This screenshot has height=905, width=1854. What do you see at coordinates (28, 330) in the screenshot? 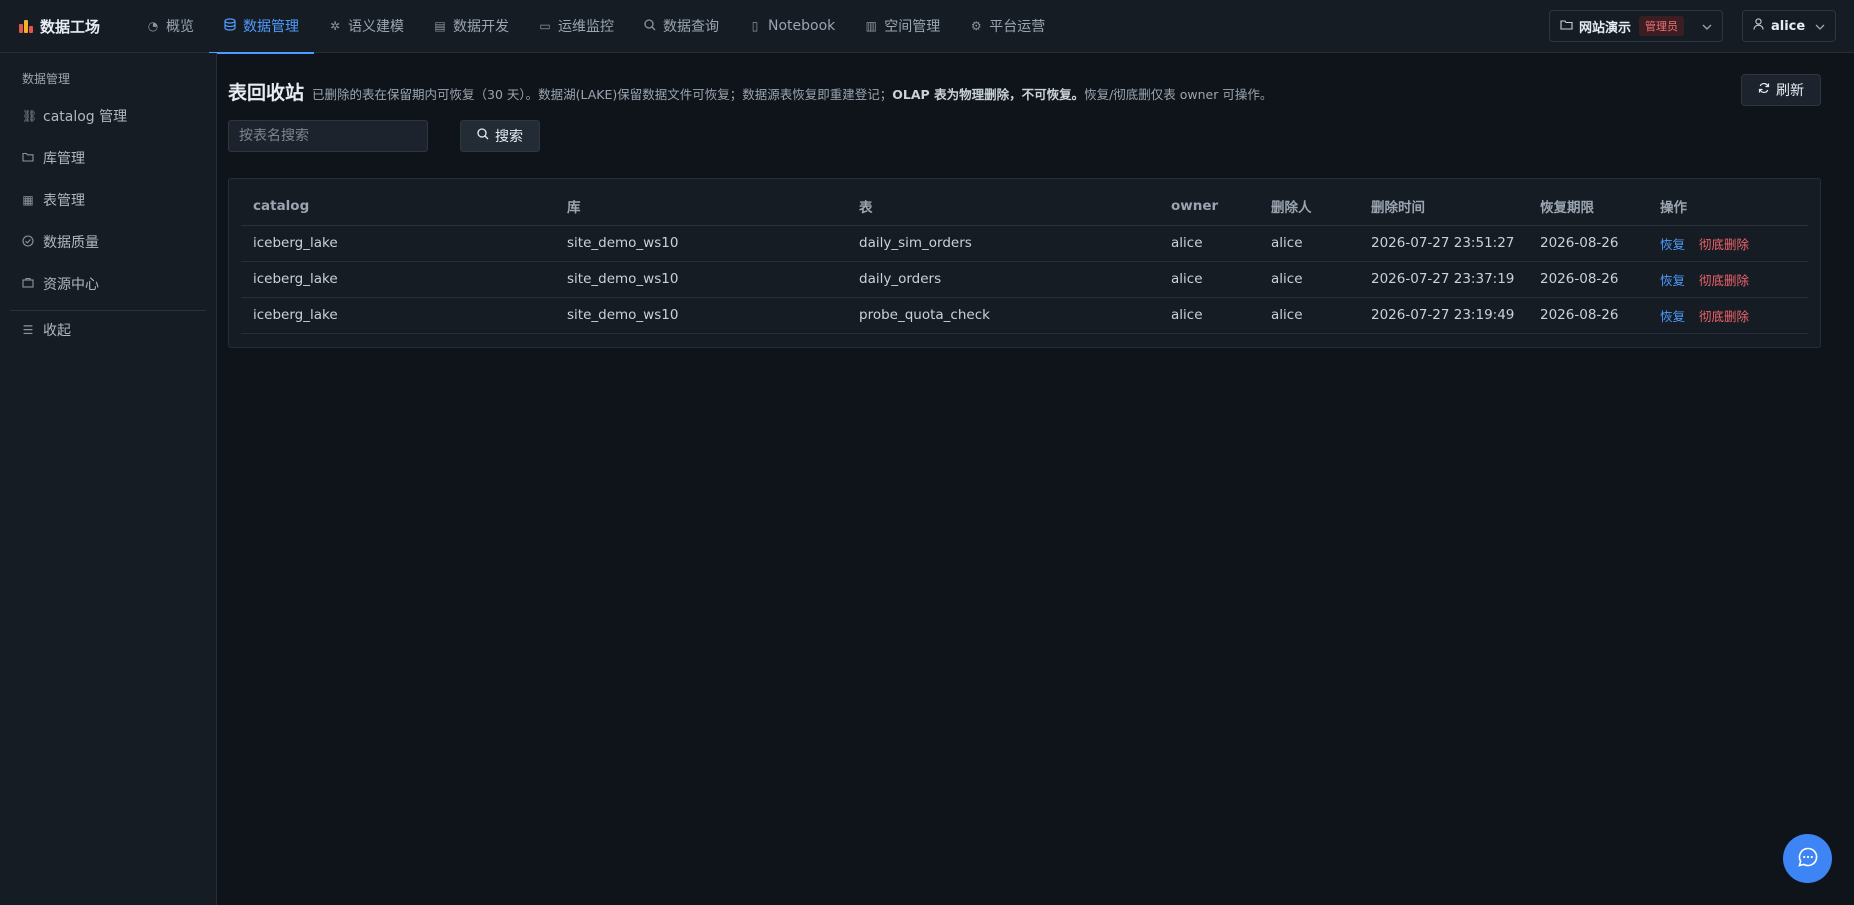
I see `menu-icon: ☰` at bounding box center [28, 330].